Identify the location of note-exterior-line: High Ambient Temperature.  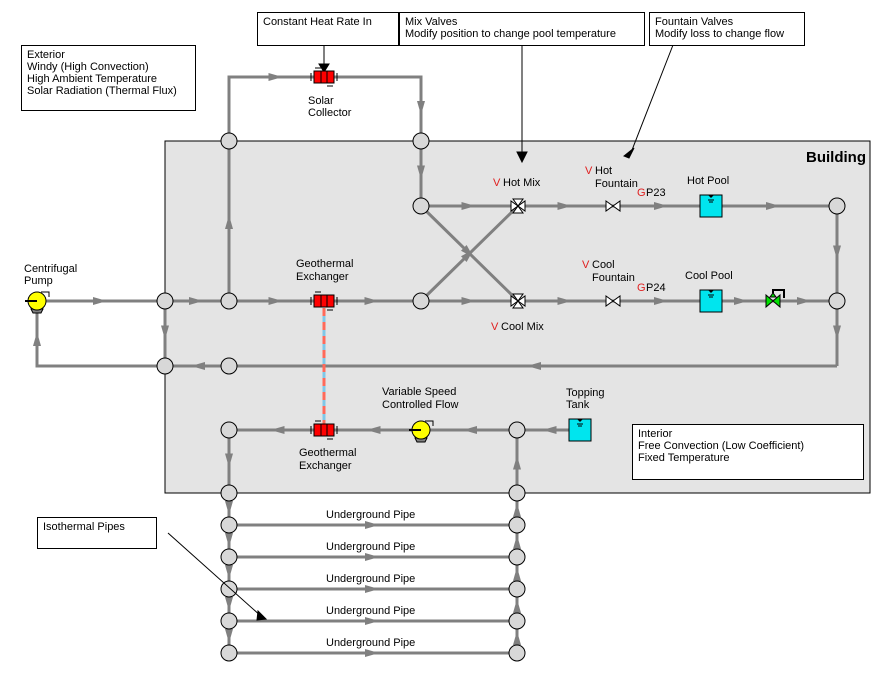
(92, 79).